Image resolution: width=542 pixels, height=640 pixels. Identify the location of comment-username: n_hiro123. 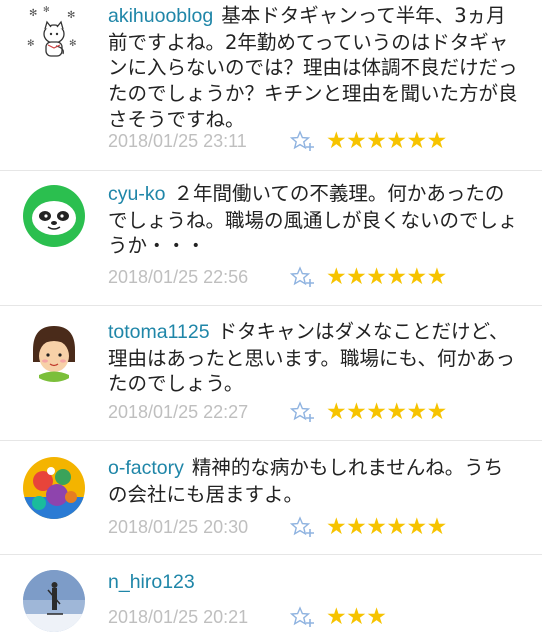
(151, 582).